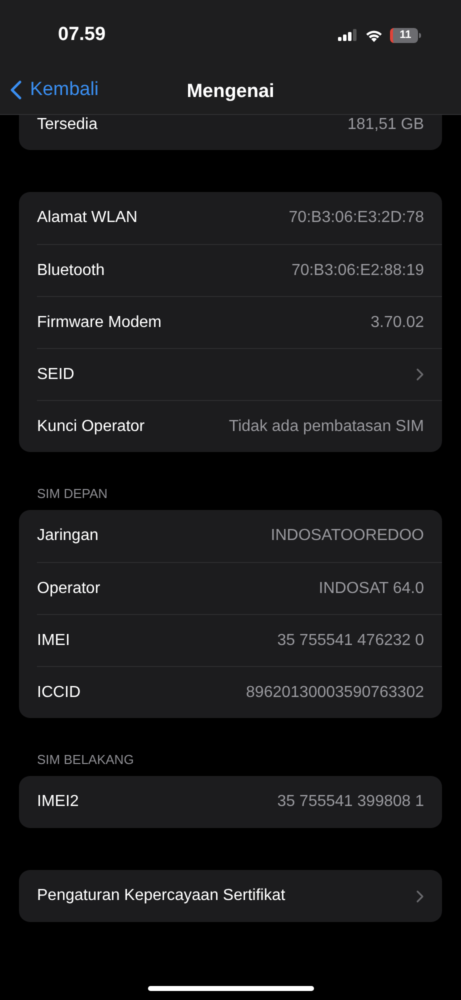 Image resolution: width=461 pixels, height=1000 pixels. I want to click on row-value: 70:B3:06:E3:2D:78, so click(356, 218).